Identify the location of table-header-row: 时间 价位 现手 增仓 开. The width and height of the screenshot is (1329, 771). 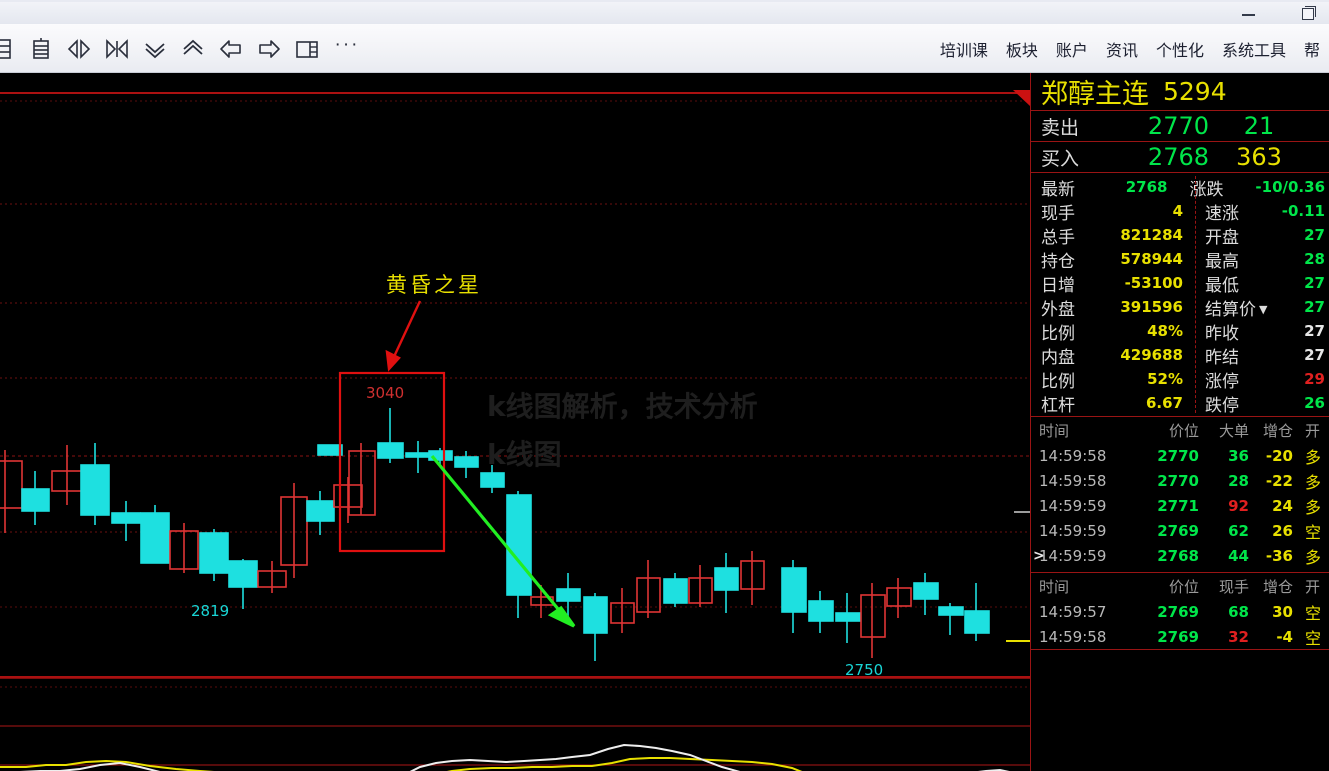
(1180, 586).